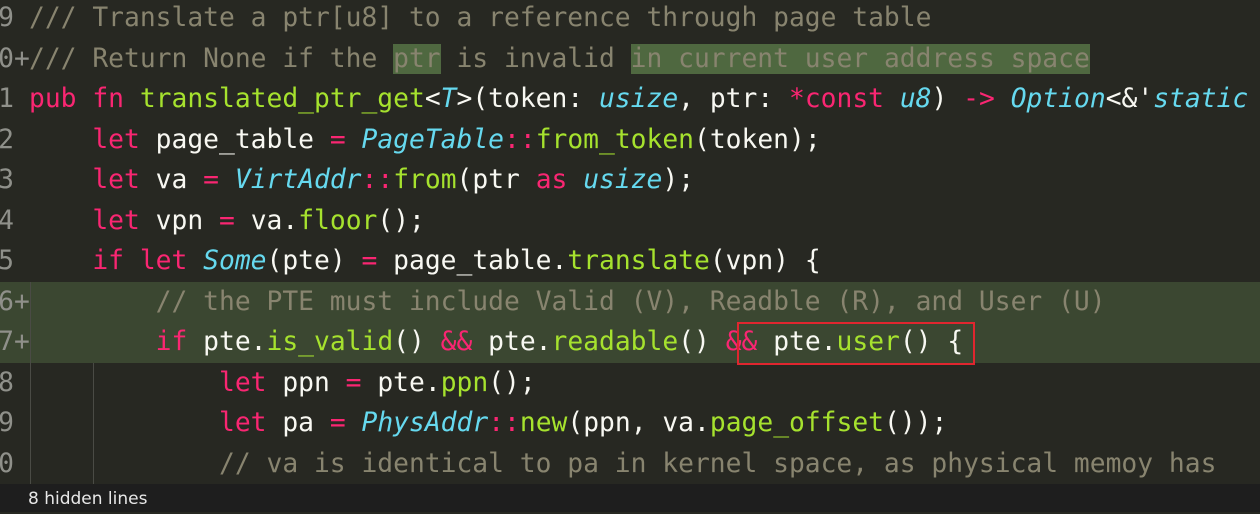  What do you see at coordinates (765, 261) in the screenshot?
I see `code-token: (vpn) {` at bounding box center [765, 261].